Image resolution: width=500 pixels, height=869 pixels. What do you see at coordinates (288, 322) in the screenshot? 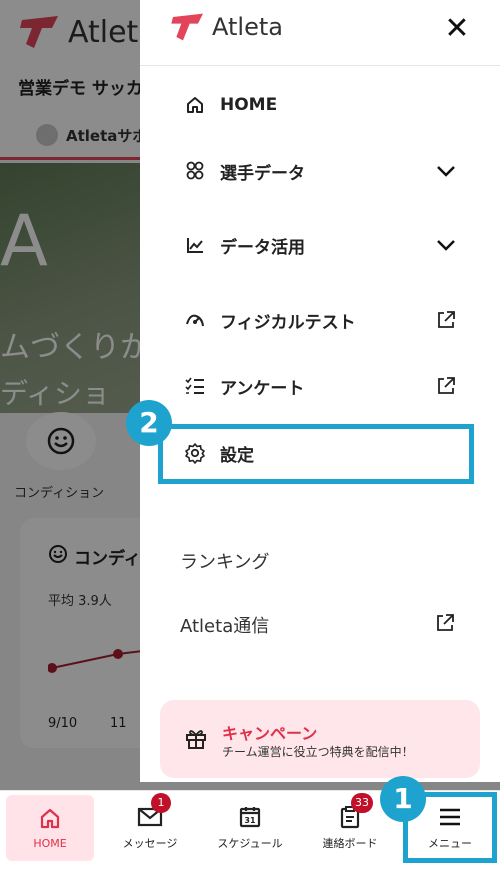
I see `menu-item-label: フィジカルテスト` at bounding box center [288, 322].